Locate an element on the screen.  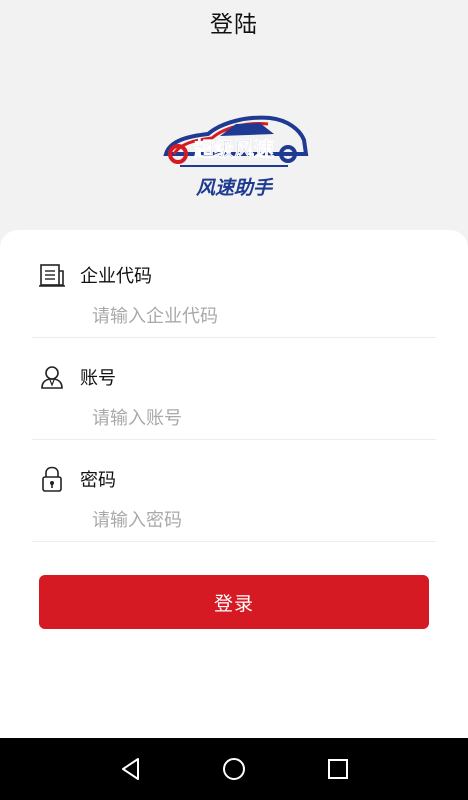
password-input is located at coordinates (257, 520).